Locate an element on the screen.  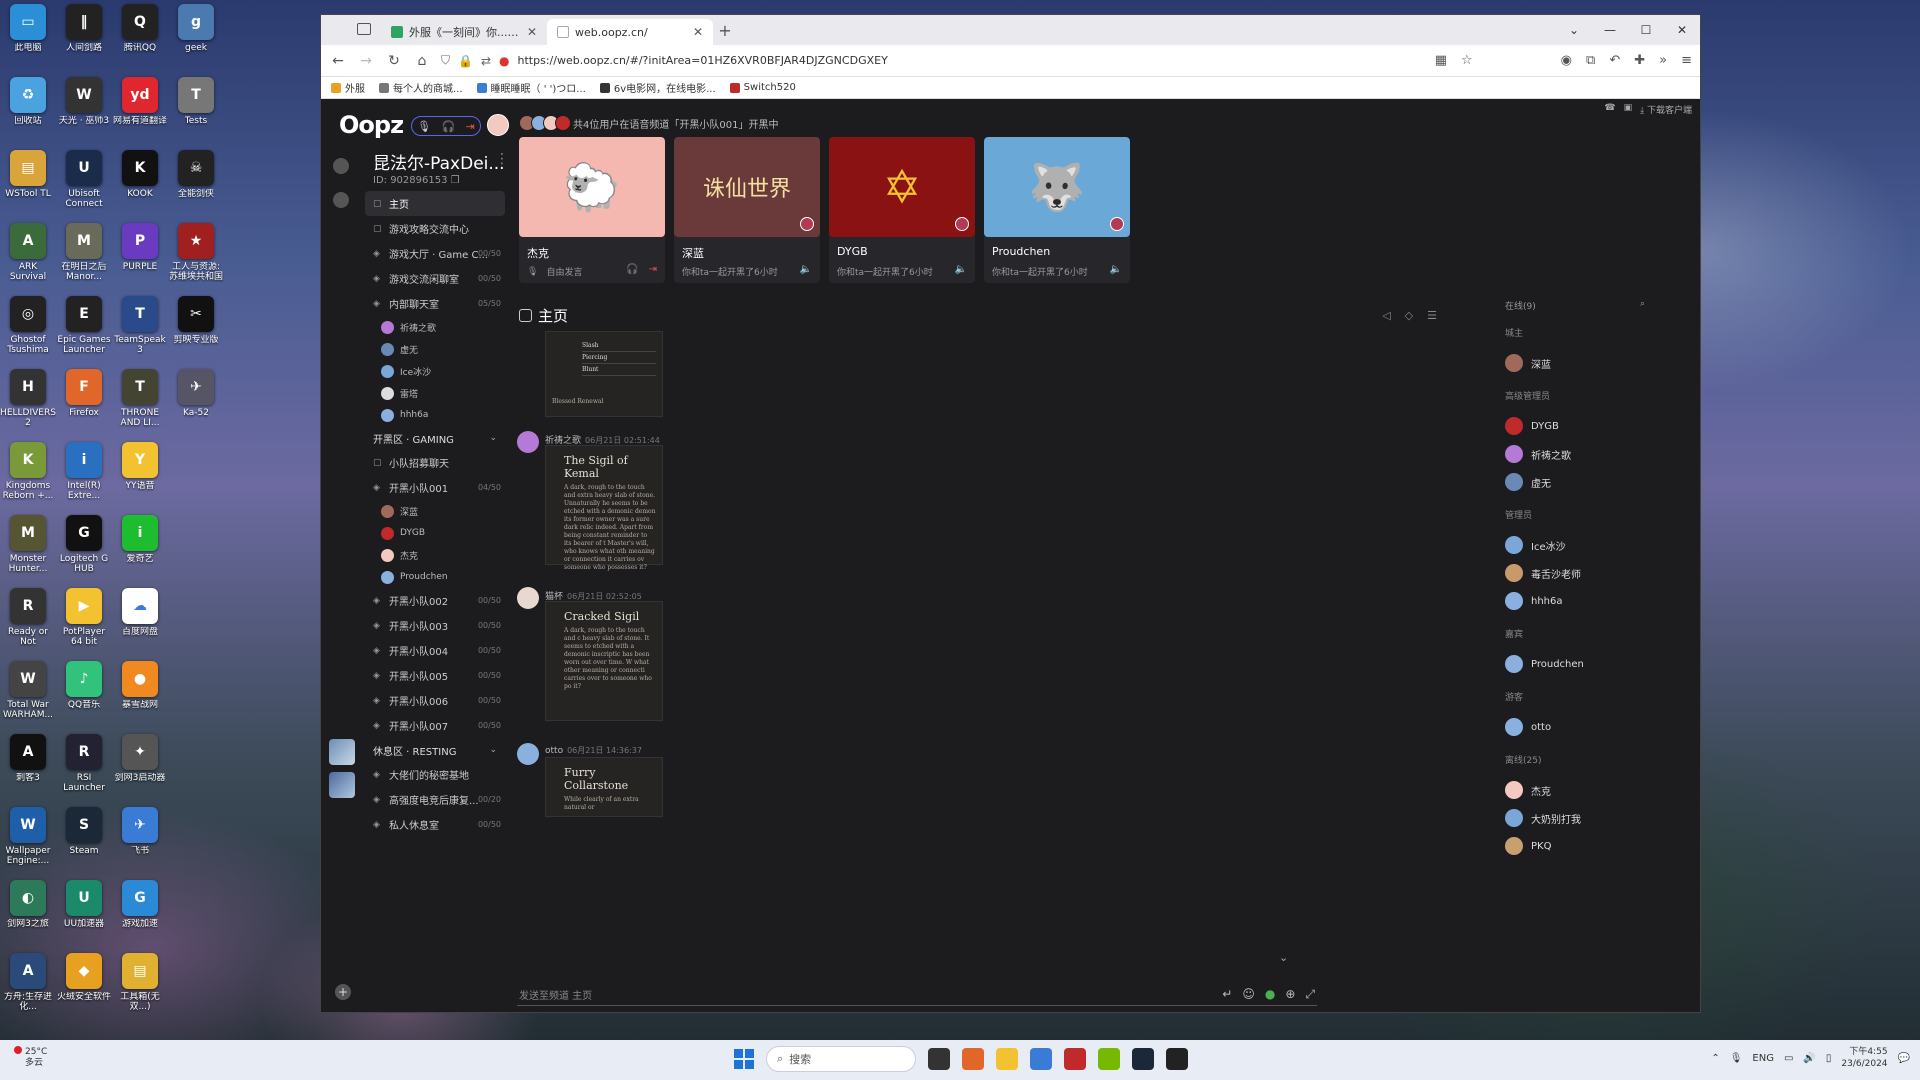
taskbar-app-explorer-icon is located at coordinates (1007, 1059).